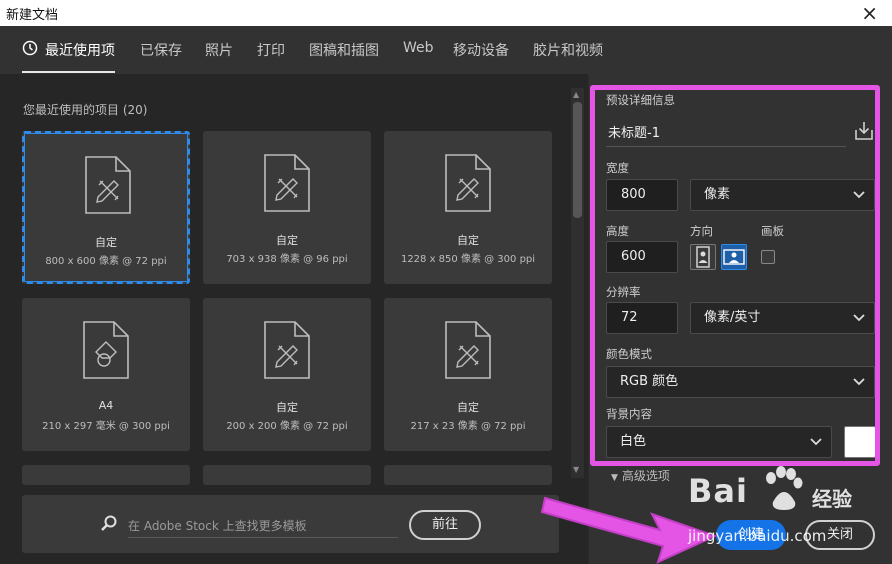 Image resolution: width=892 pixels, height=564 pixels. What do you see at coordinates (106, 405) in the screenshot?
I see `preset-name: A4` at bounding box center [106, 405].